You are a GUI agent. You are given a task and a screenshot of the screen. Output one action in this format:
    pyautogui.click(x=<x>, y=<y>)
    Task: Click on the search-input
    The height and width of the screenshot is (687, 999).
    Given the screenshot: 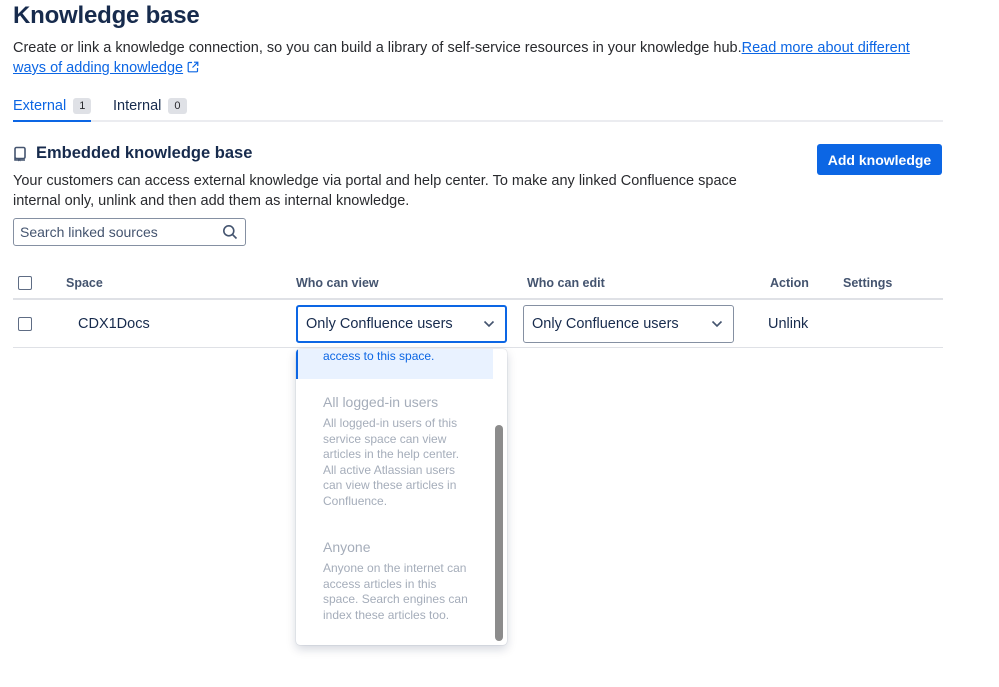 What is the action you would take?
    pyautogui.click(x=117, y=232)
    